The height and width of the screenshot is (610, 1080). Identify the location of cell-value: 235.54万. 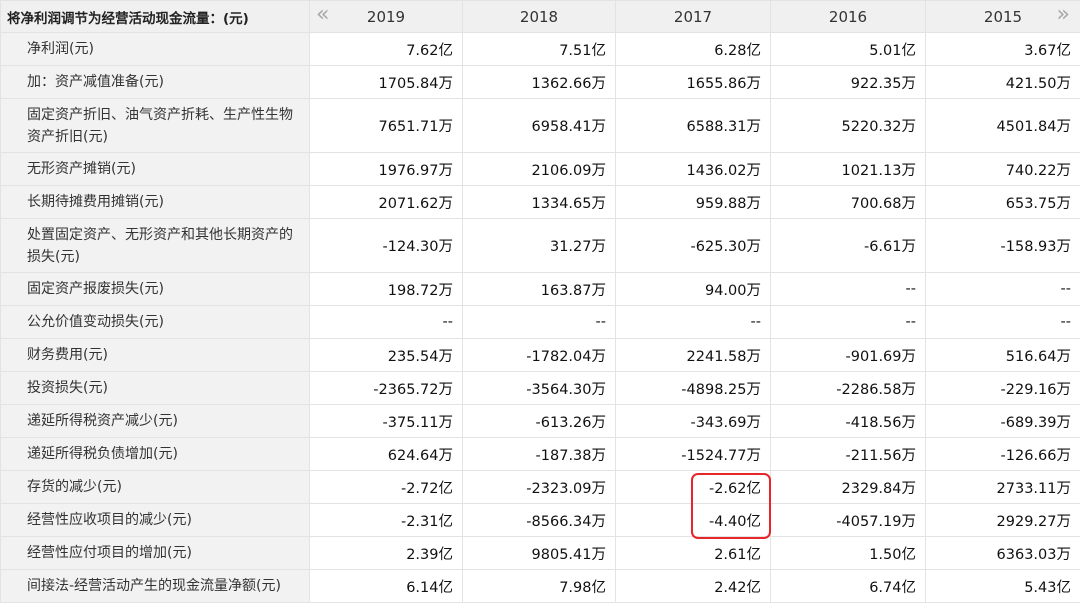
(386, 355).